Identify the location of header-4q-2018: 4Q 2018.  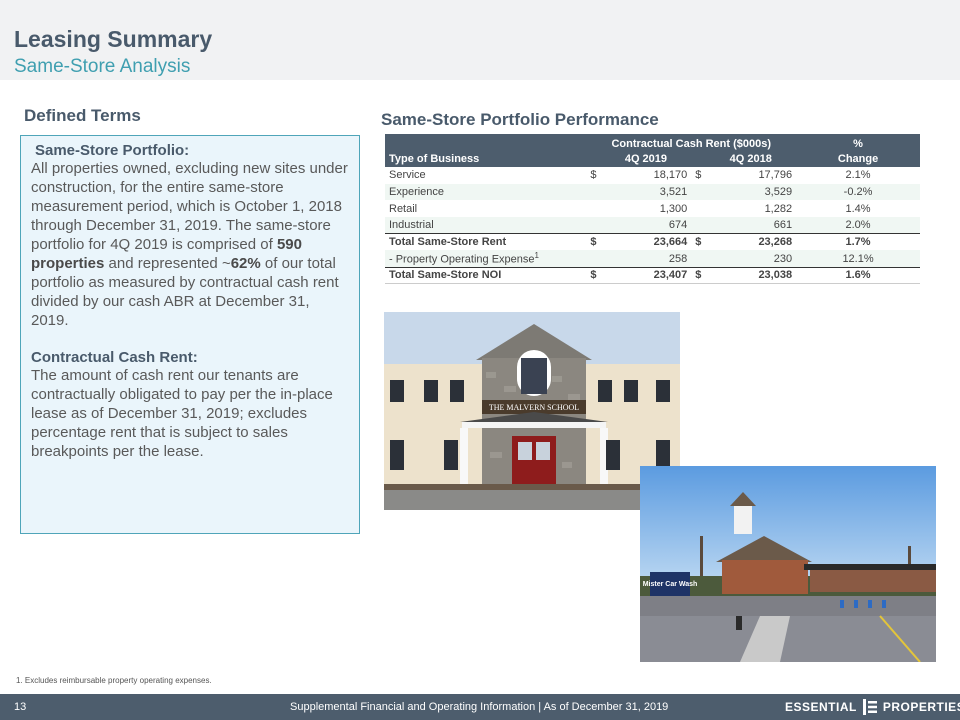
(750, 158).